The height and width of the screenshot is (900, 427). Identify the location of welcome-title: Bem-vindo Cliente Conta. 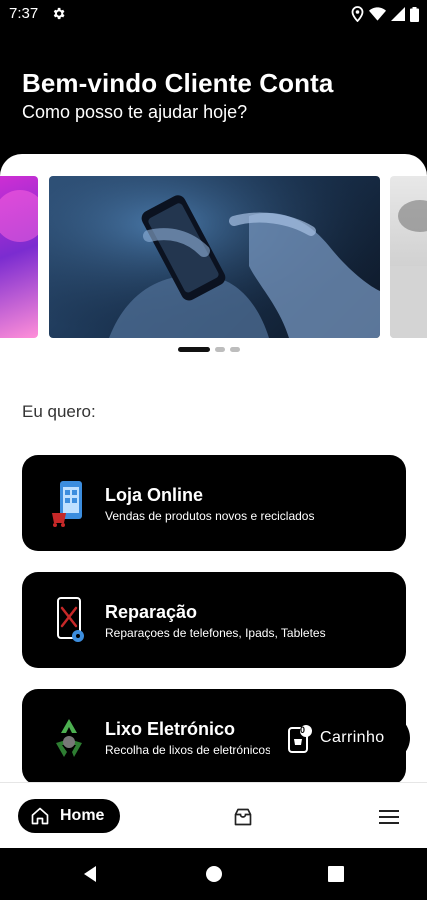
(178, 83).